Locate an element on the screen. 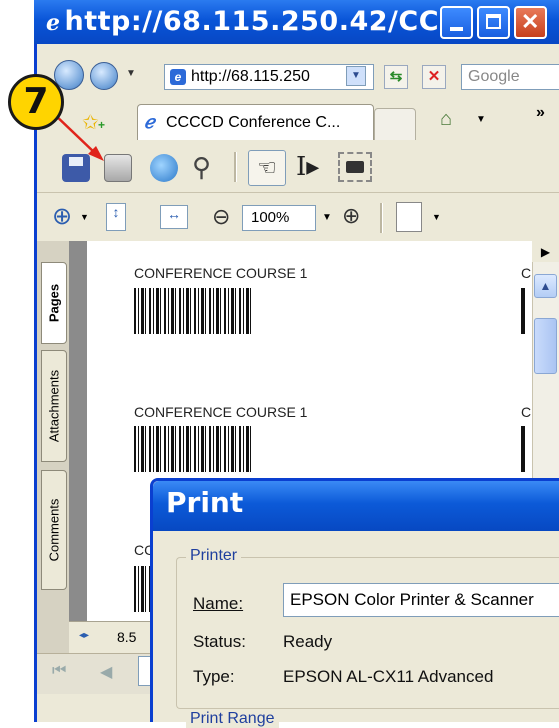 The image size is (559, 728). callout-arrow is located at coordinates (77, 136).